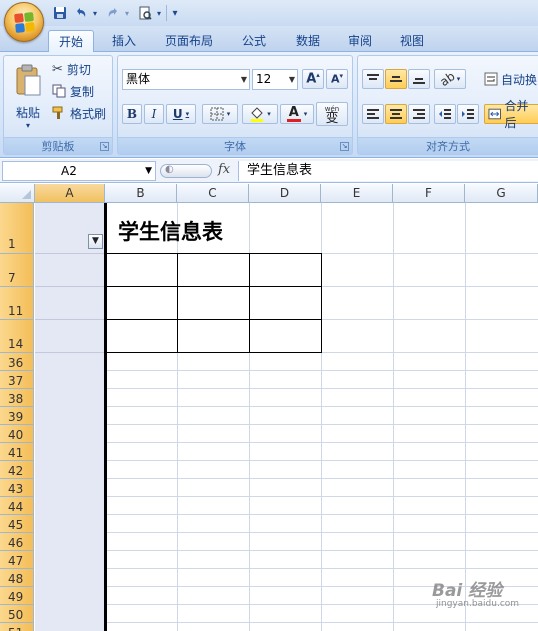 Image resolution: width=538 pixels, height=631 pixels. Describe the element at coordinates (275, 79) in the screenshot. I see `font-size-combo: 12 ▼` at that location.